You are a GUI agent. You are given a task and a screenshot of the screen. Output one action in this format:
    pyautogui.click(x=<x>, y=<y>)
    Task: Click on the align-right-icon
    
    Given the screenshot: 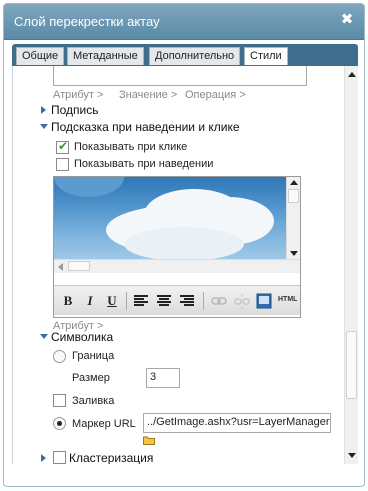 What is the action you would take?
    pyautogui.click(x=187, y=301)
    